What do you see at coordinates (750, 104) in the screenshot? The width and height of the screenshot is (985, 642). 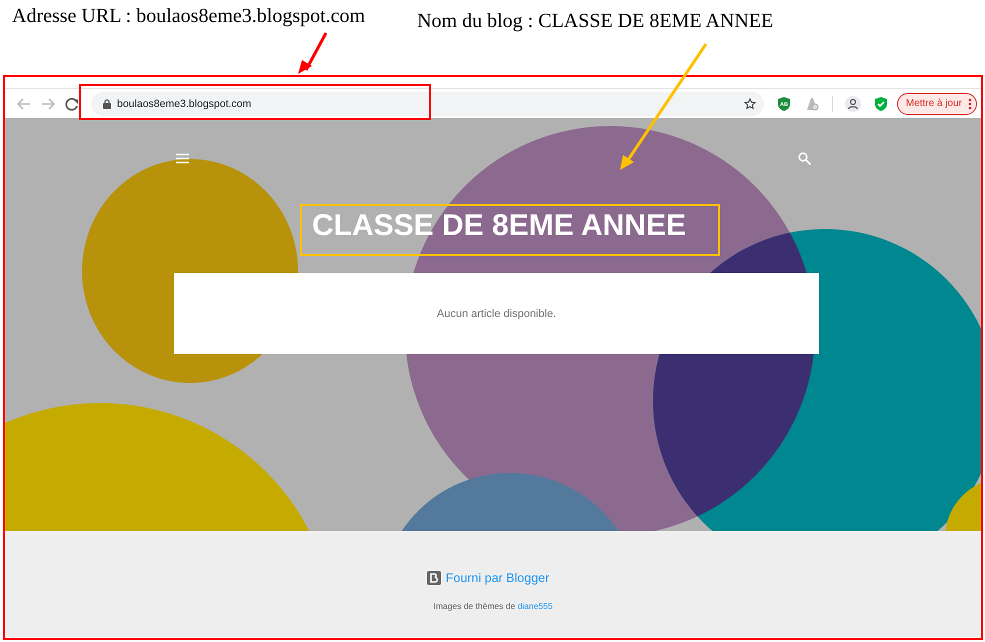 I see `star-icon` at bounding box center [750, 104].